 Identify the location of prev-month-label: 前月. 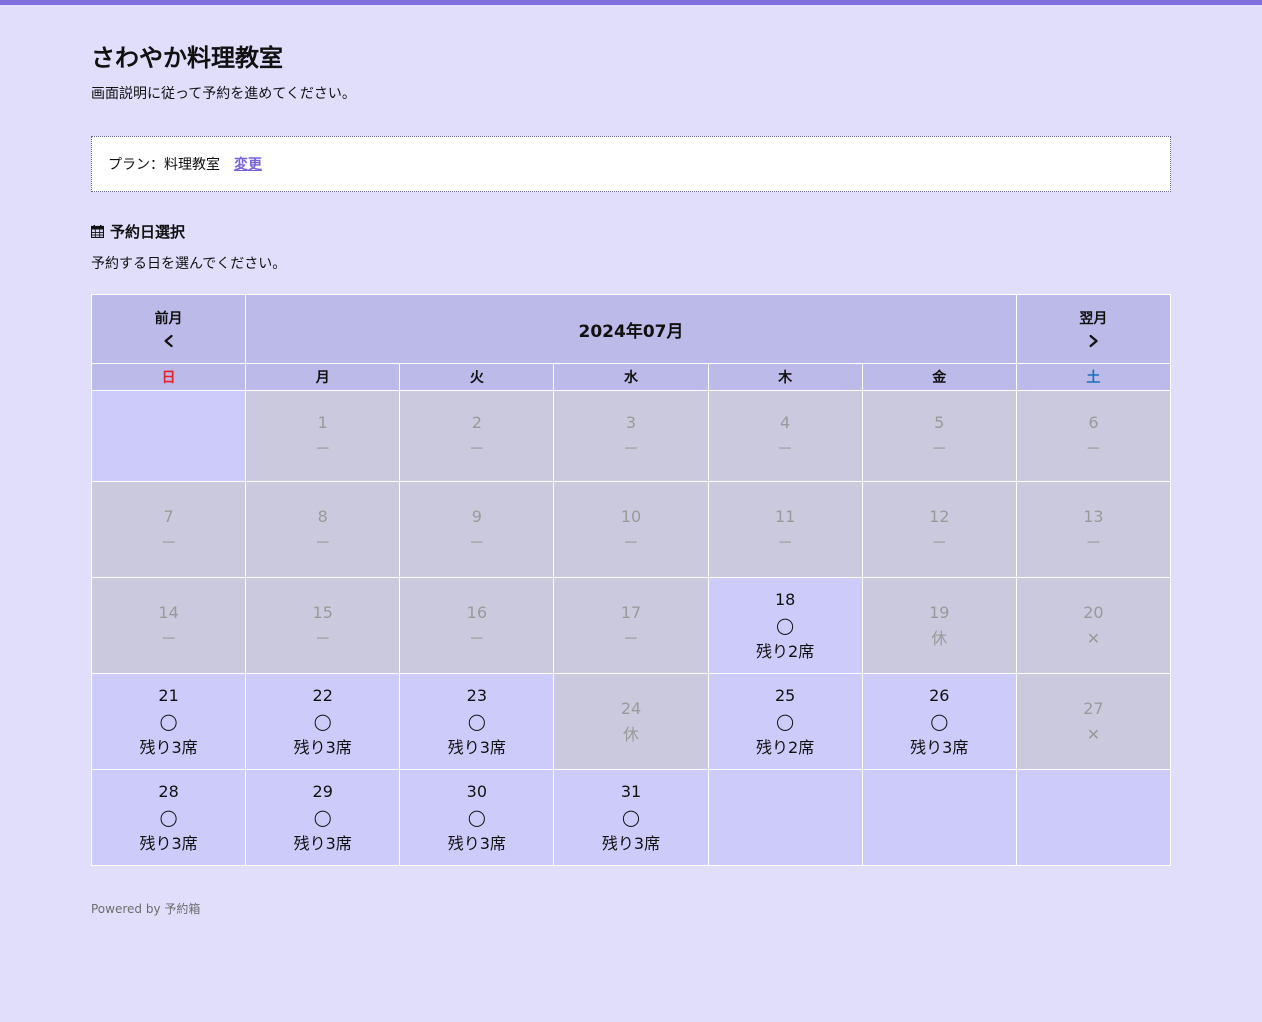
(168, 319).